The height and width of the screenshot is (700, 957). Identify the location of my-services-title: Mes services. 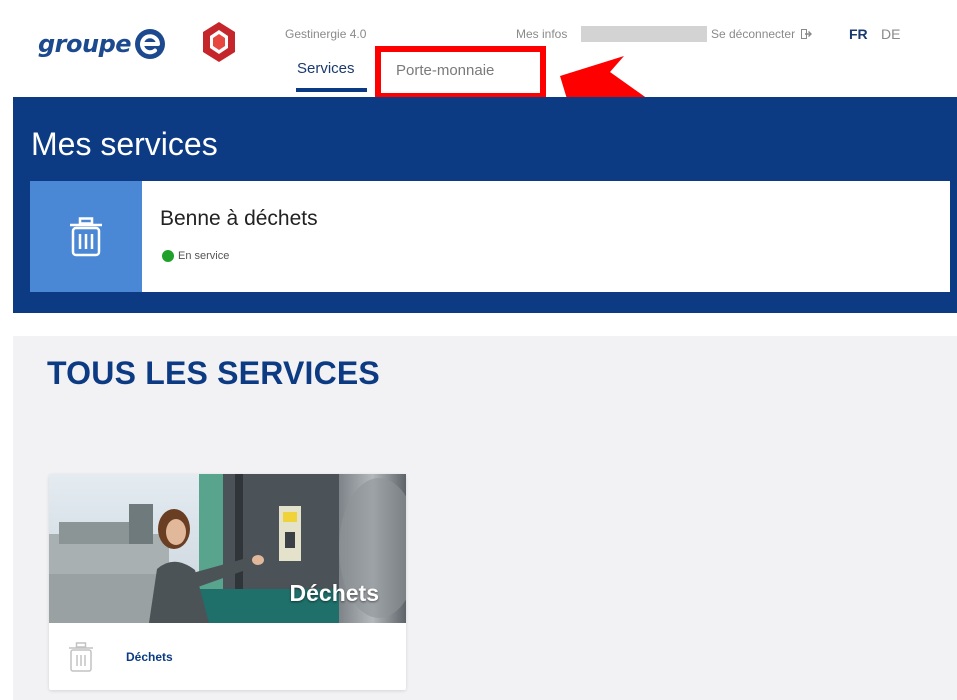
(124, 144).